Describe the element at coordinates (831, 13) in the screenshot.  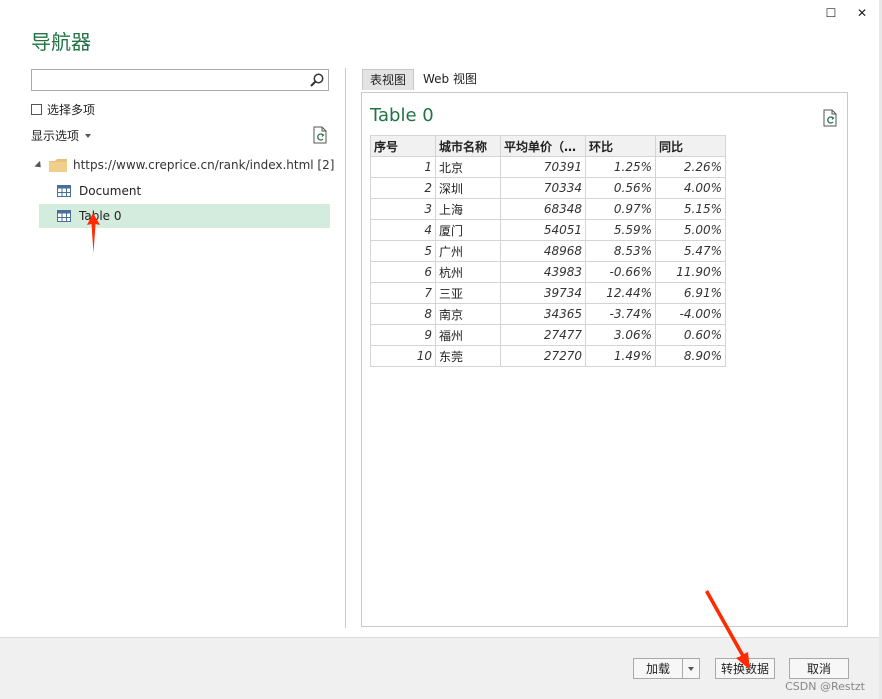
I see `maximize-icon: ☐` at that location.